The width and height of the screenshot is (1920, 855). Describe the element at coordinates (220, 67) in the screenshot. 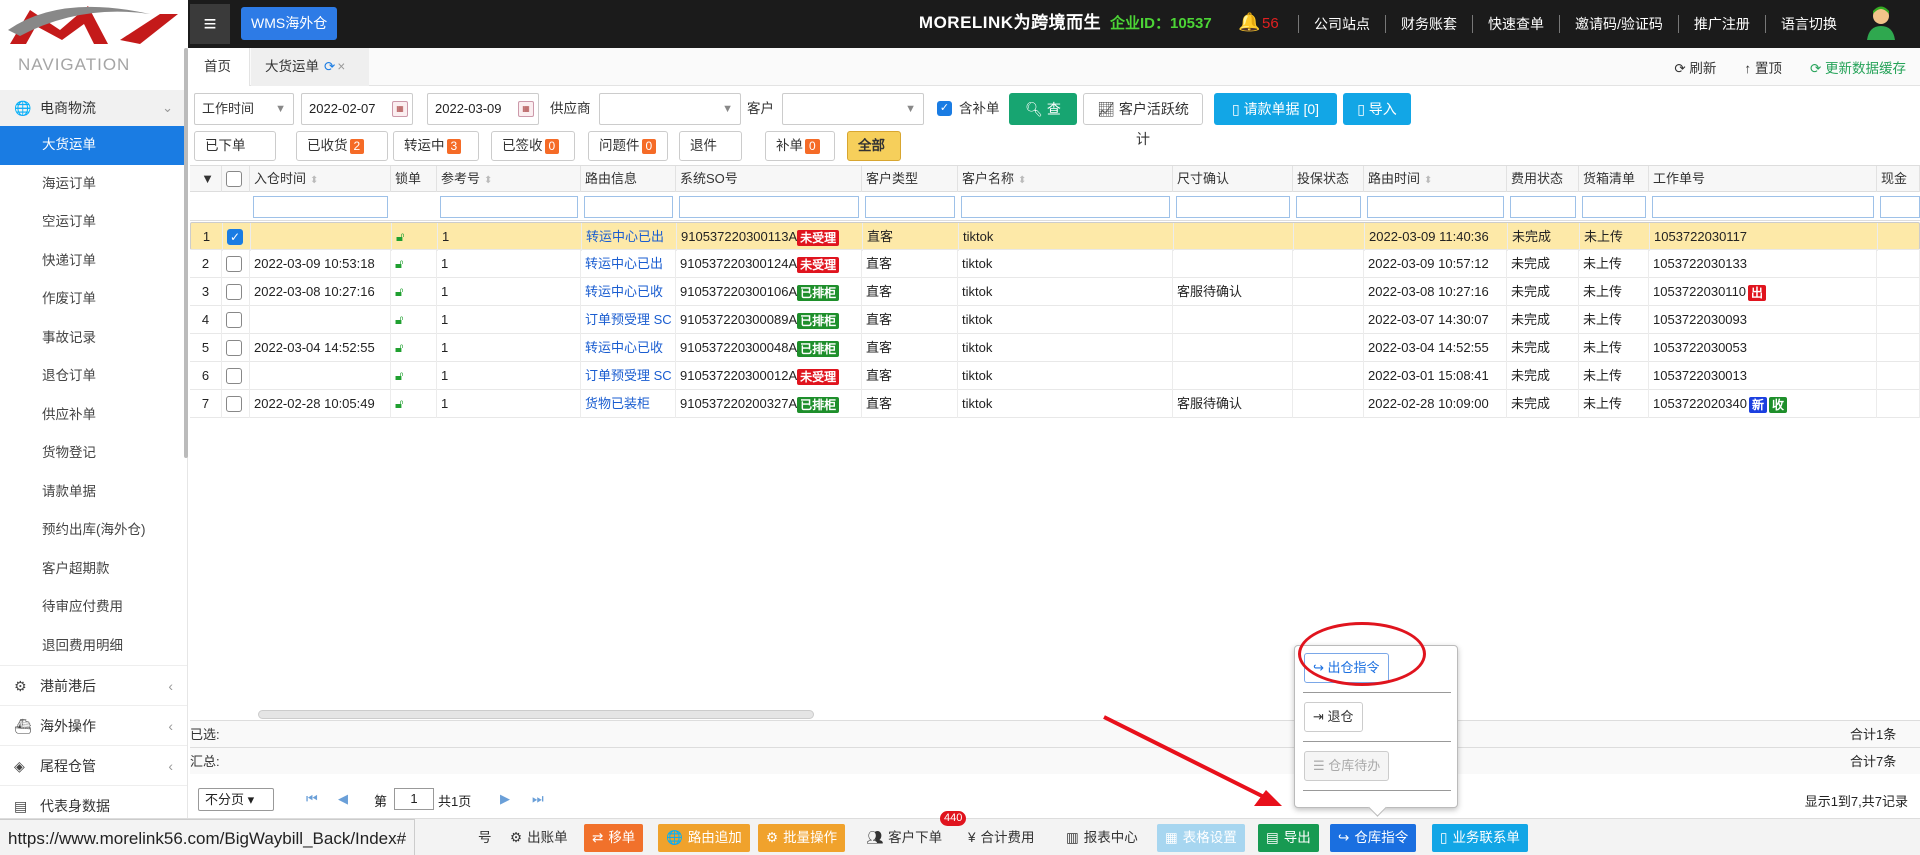

I see `tab-home: 首页` at that location.